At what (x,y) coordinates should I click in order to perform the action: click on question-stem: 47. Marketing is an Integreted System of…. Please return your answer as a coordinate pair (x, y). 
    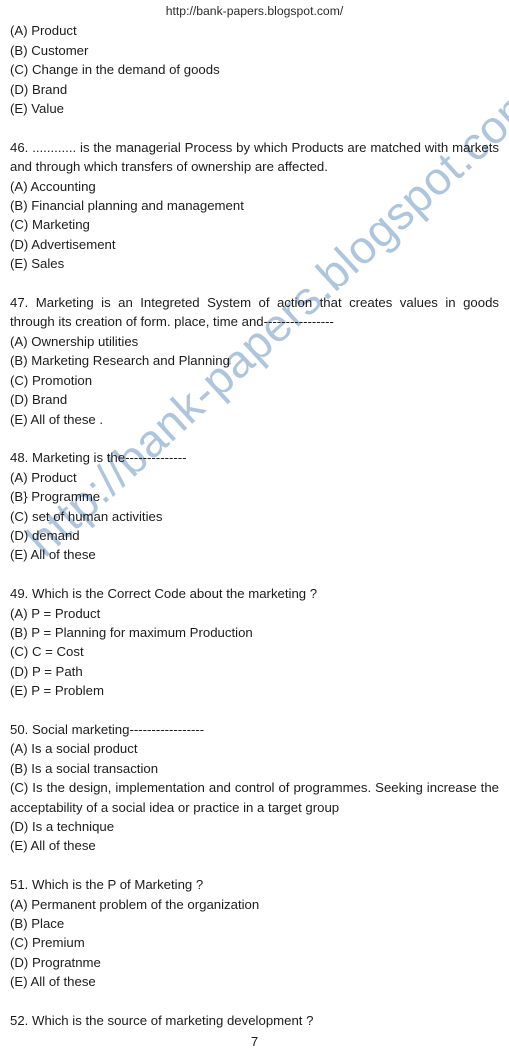
    Looking at the image, I should click on (256, 312).